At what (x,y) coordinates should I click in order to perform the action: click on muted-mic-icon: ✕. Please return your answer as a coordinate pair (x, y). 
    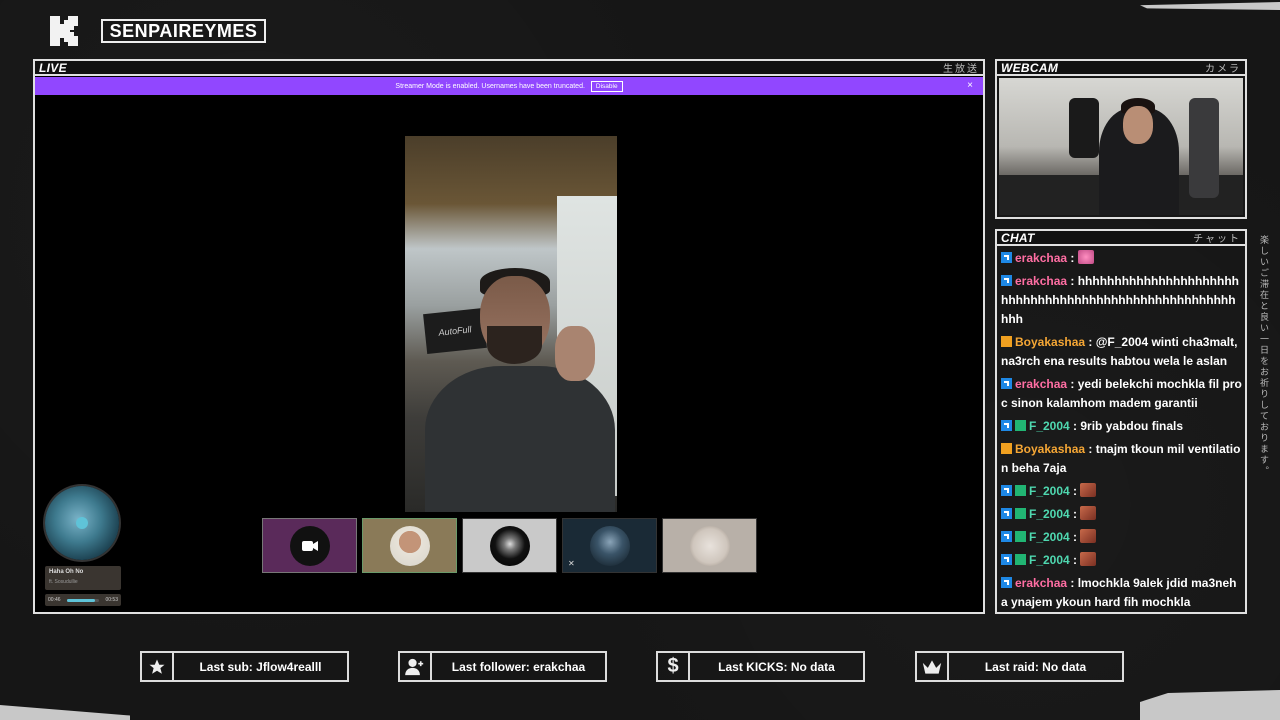
    Looking at the image, I should click on (571, 563).